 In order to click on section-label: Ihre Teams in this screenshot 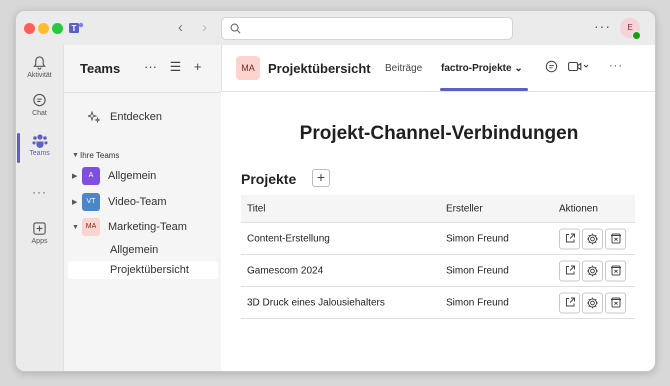, I will do `click(100, 155)`.